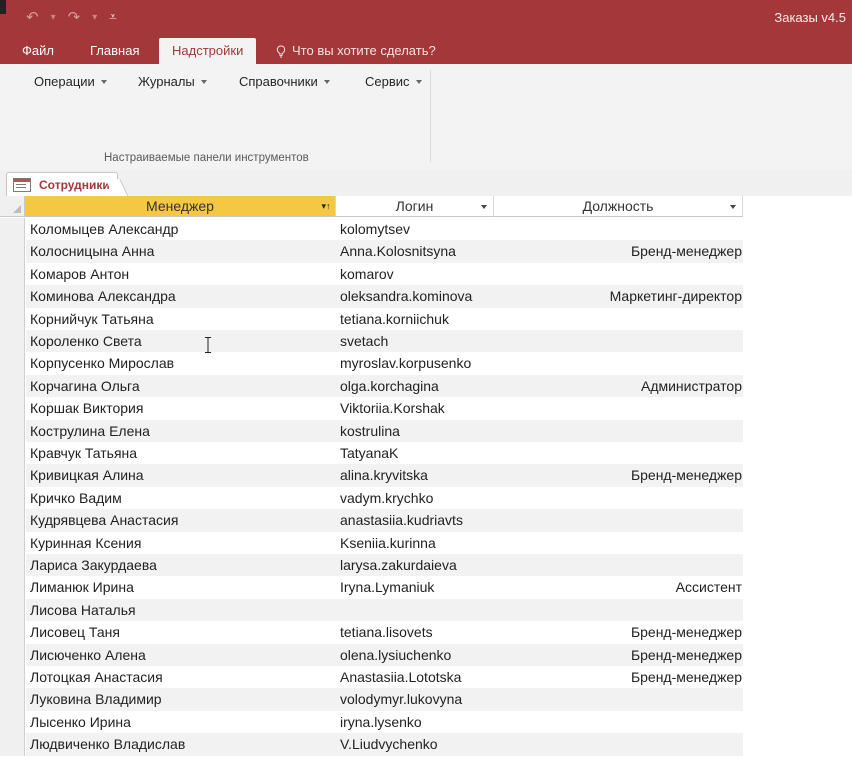 This screenshot has width=852, height=760. Describe the element at coordinates (181, 543) in the screenshot. I see `cell-manager: Куринная Ксения` at that location.